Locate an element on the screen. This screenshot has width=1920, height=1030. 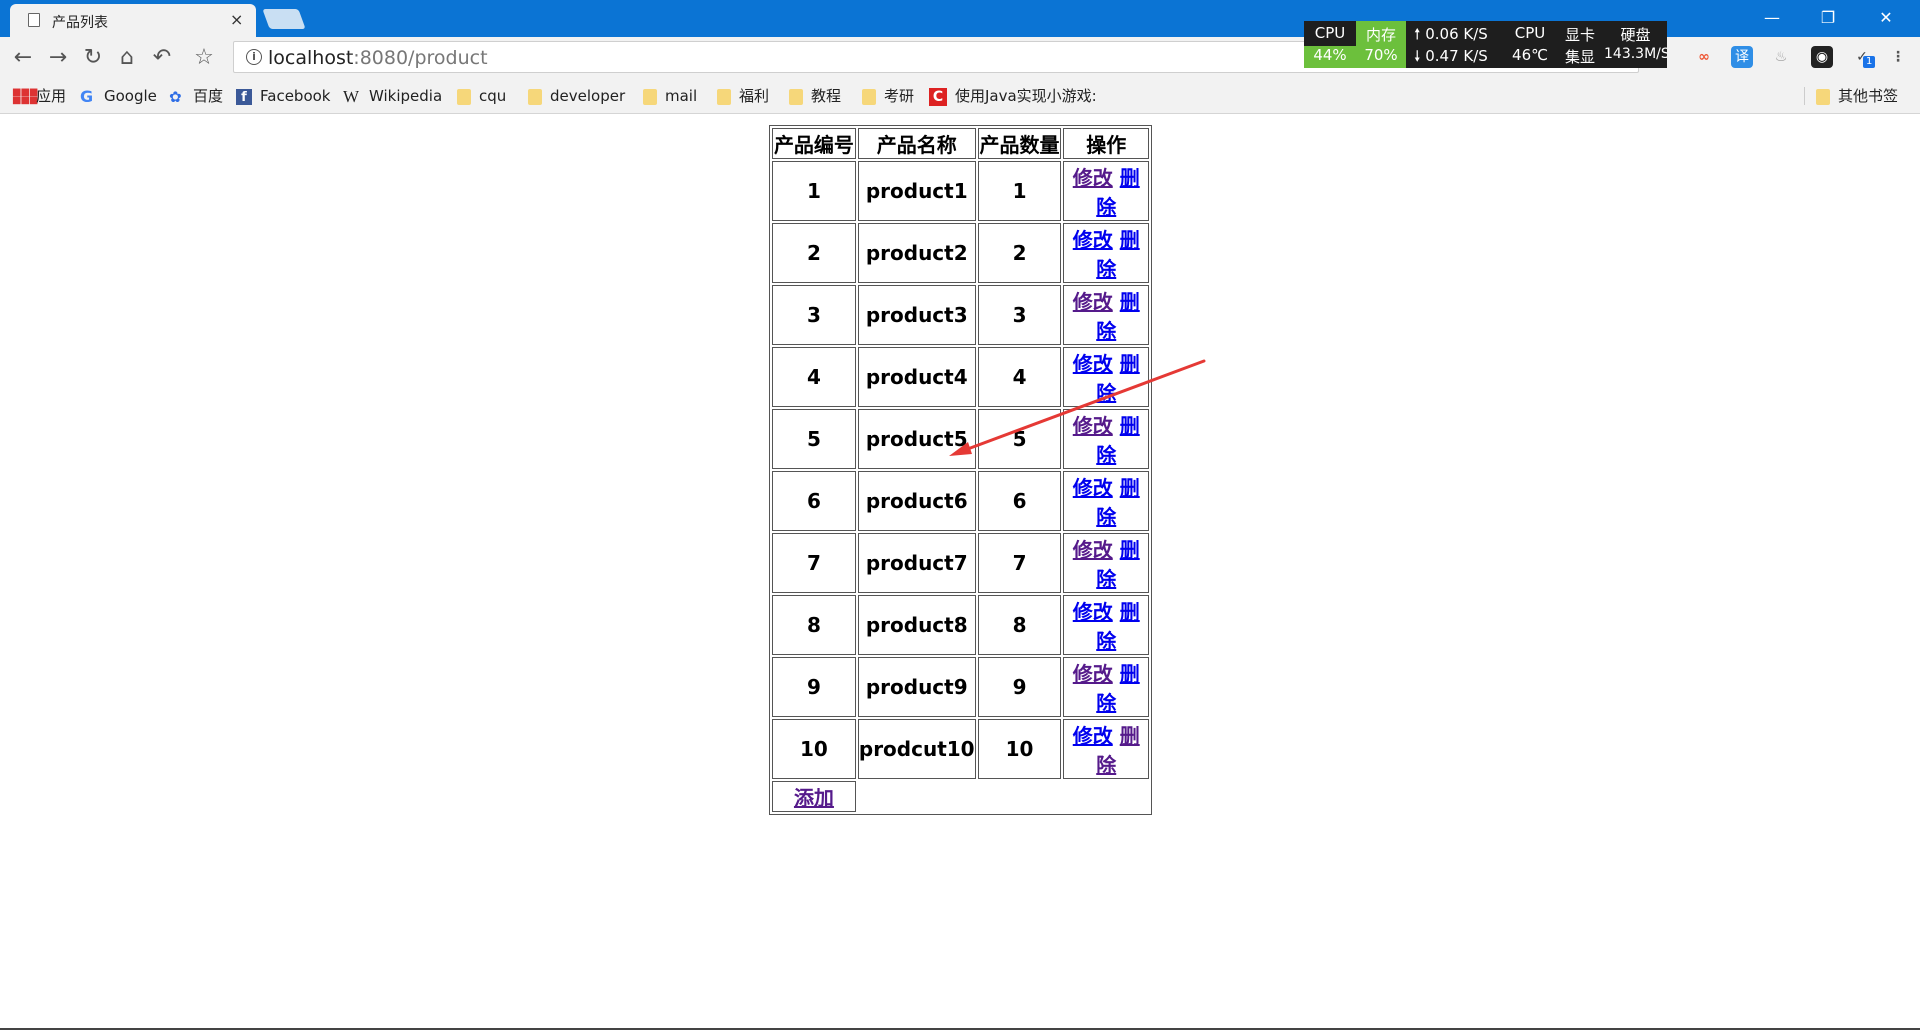
close-window-button: ✕ is located at coordinates (1886, 18).